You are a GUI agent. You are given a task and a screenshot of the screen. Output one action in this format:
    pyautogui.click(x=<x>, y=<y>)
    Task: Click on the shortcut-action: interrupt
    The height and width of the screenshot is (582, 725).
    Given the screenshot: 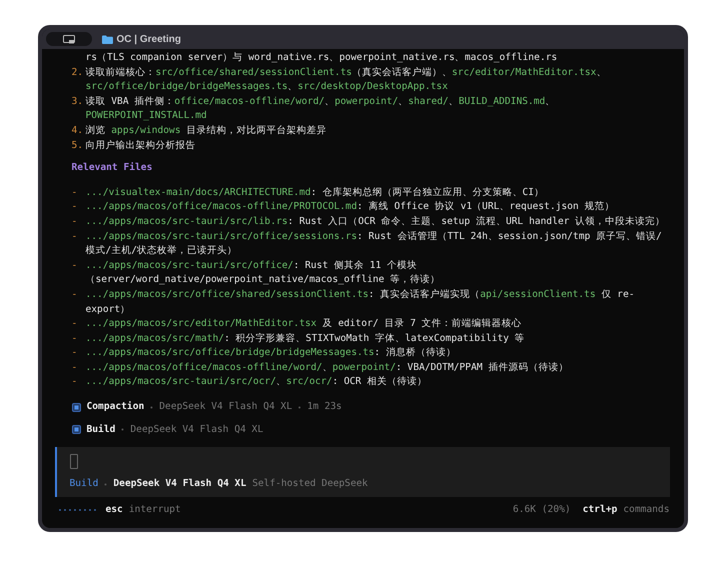 What is the action you would take?
    pyautogui.click(x=154, y=509)
    